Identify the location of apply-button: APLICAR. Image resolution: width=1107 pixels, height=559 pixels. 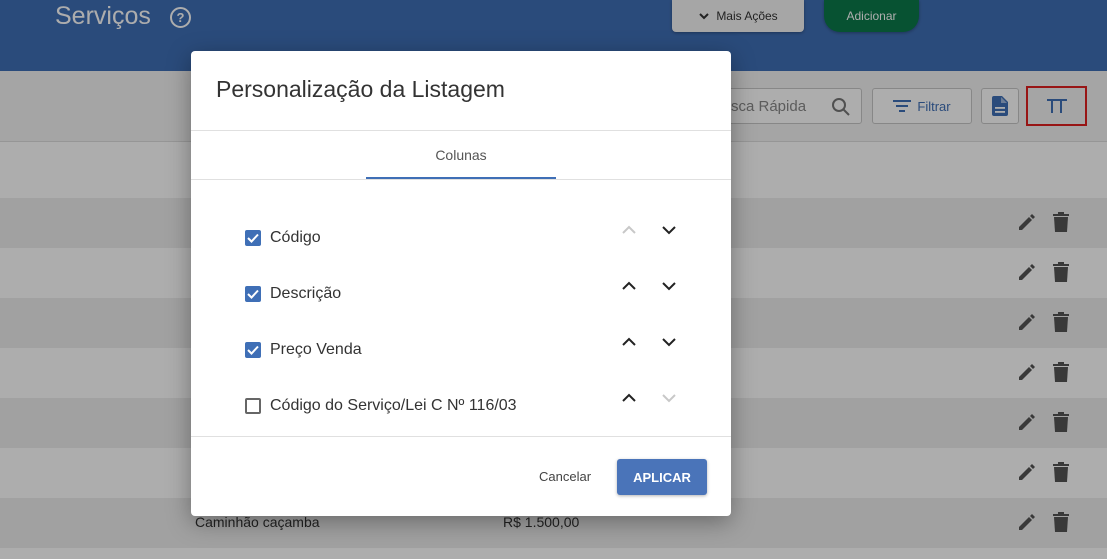
(662, 477).